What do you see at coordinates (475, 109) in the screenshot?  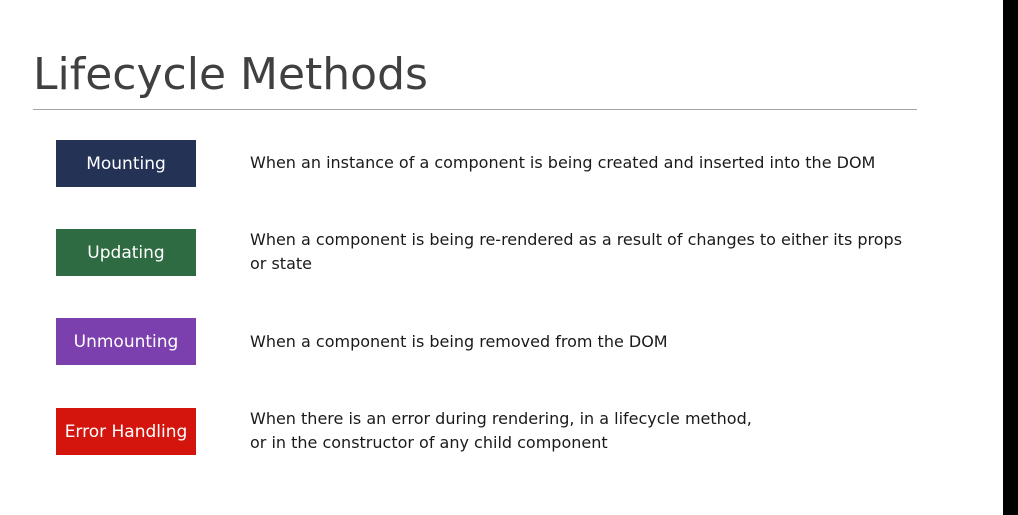 I see `title-divider` at bounding box center [475, 109].